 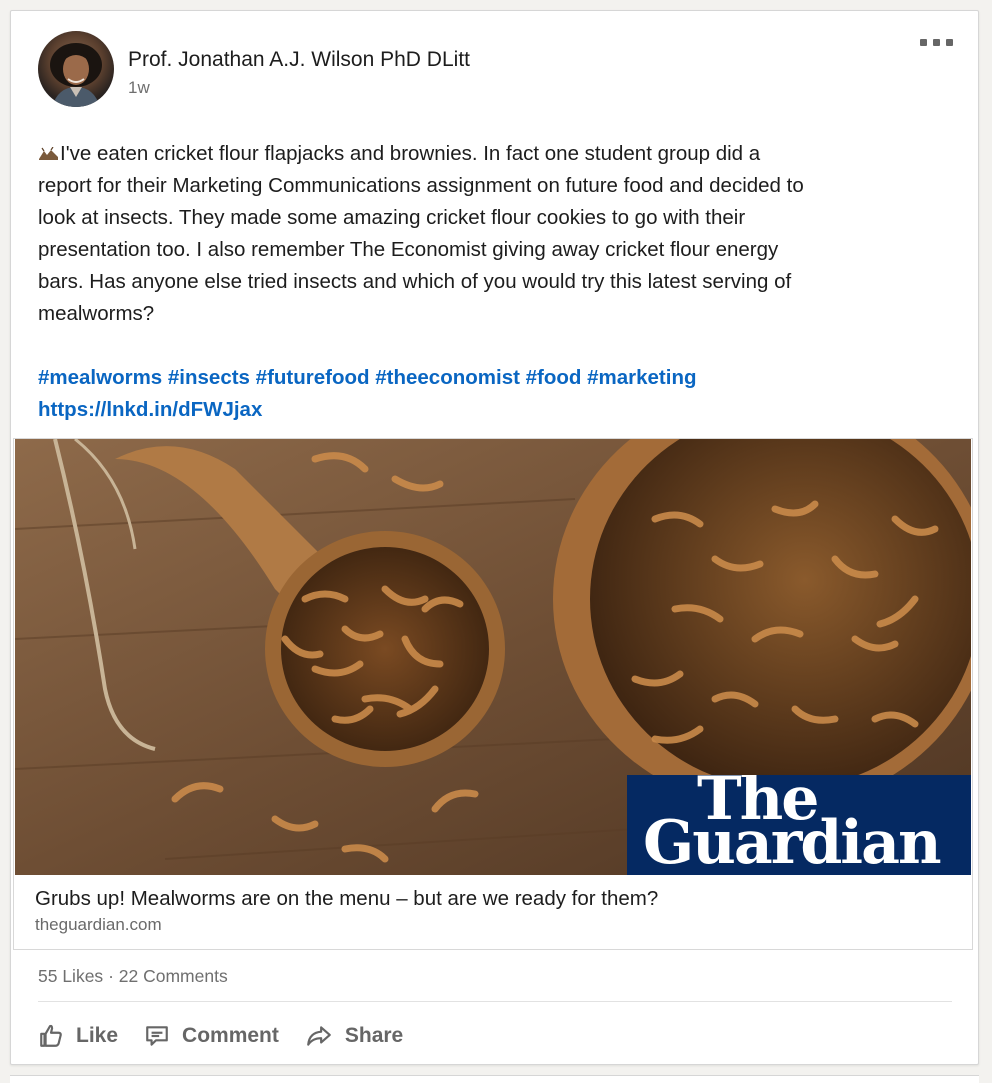 I want to click on guardian-logo: The Guardian, so click(x=799, y=825).